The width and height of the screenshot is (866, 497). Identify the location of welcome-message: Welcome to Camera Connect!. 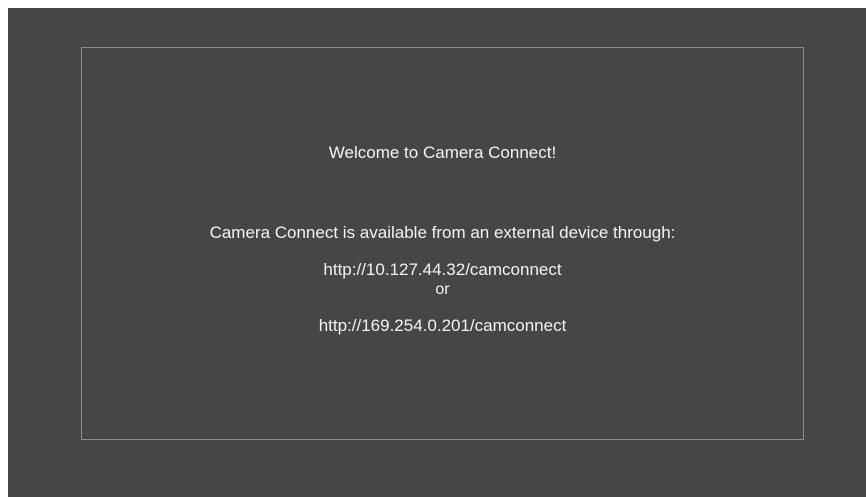
(442, 152).